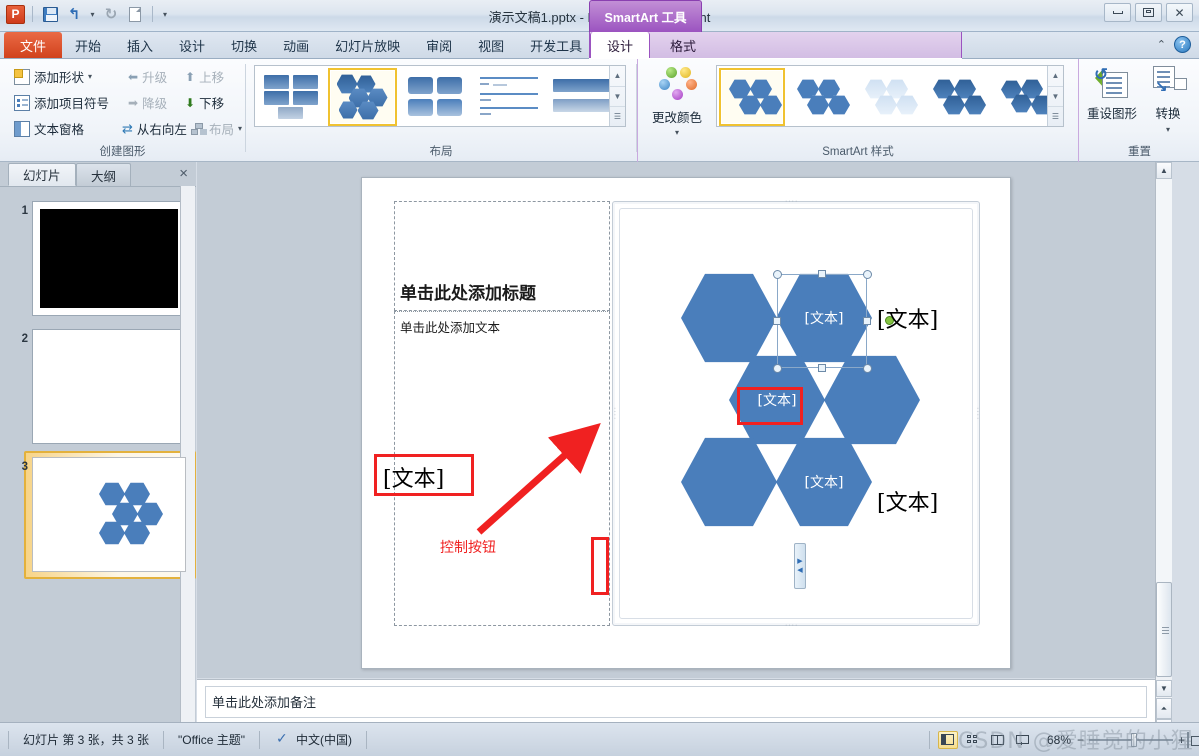 The width and height of the screenshot is (1199, 756). I want to click on tab-slides: 幻灯片, so click(42, 174).